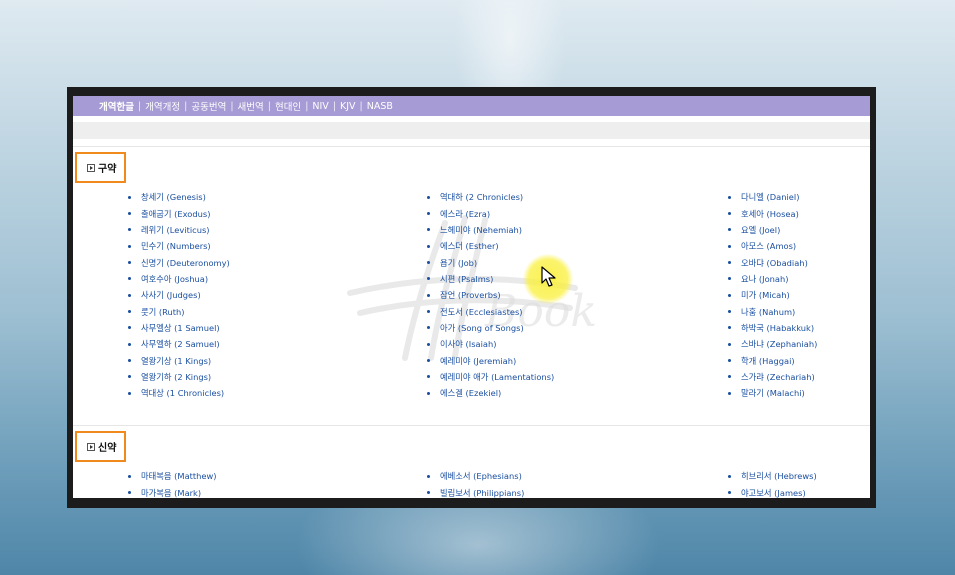 The height and width of the screenshot is (575, 955). I want to click on book-link: 느헤미야 (Nehemiah), so click(490, 230).